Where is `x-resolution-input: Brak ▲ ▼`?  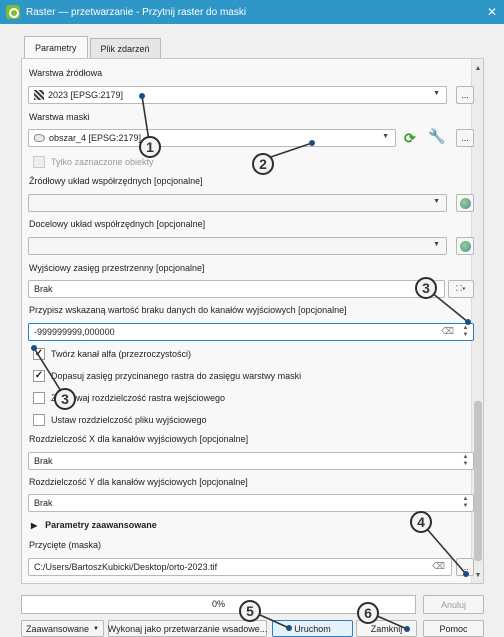
x-resolution-input: Brak ▲ ▼ is located at coordinates (251, 461).